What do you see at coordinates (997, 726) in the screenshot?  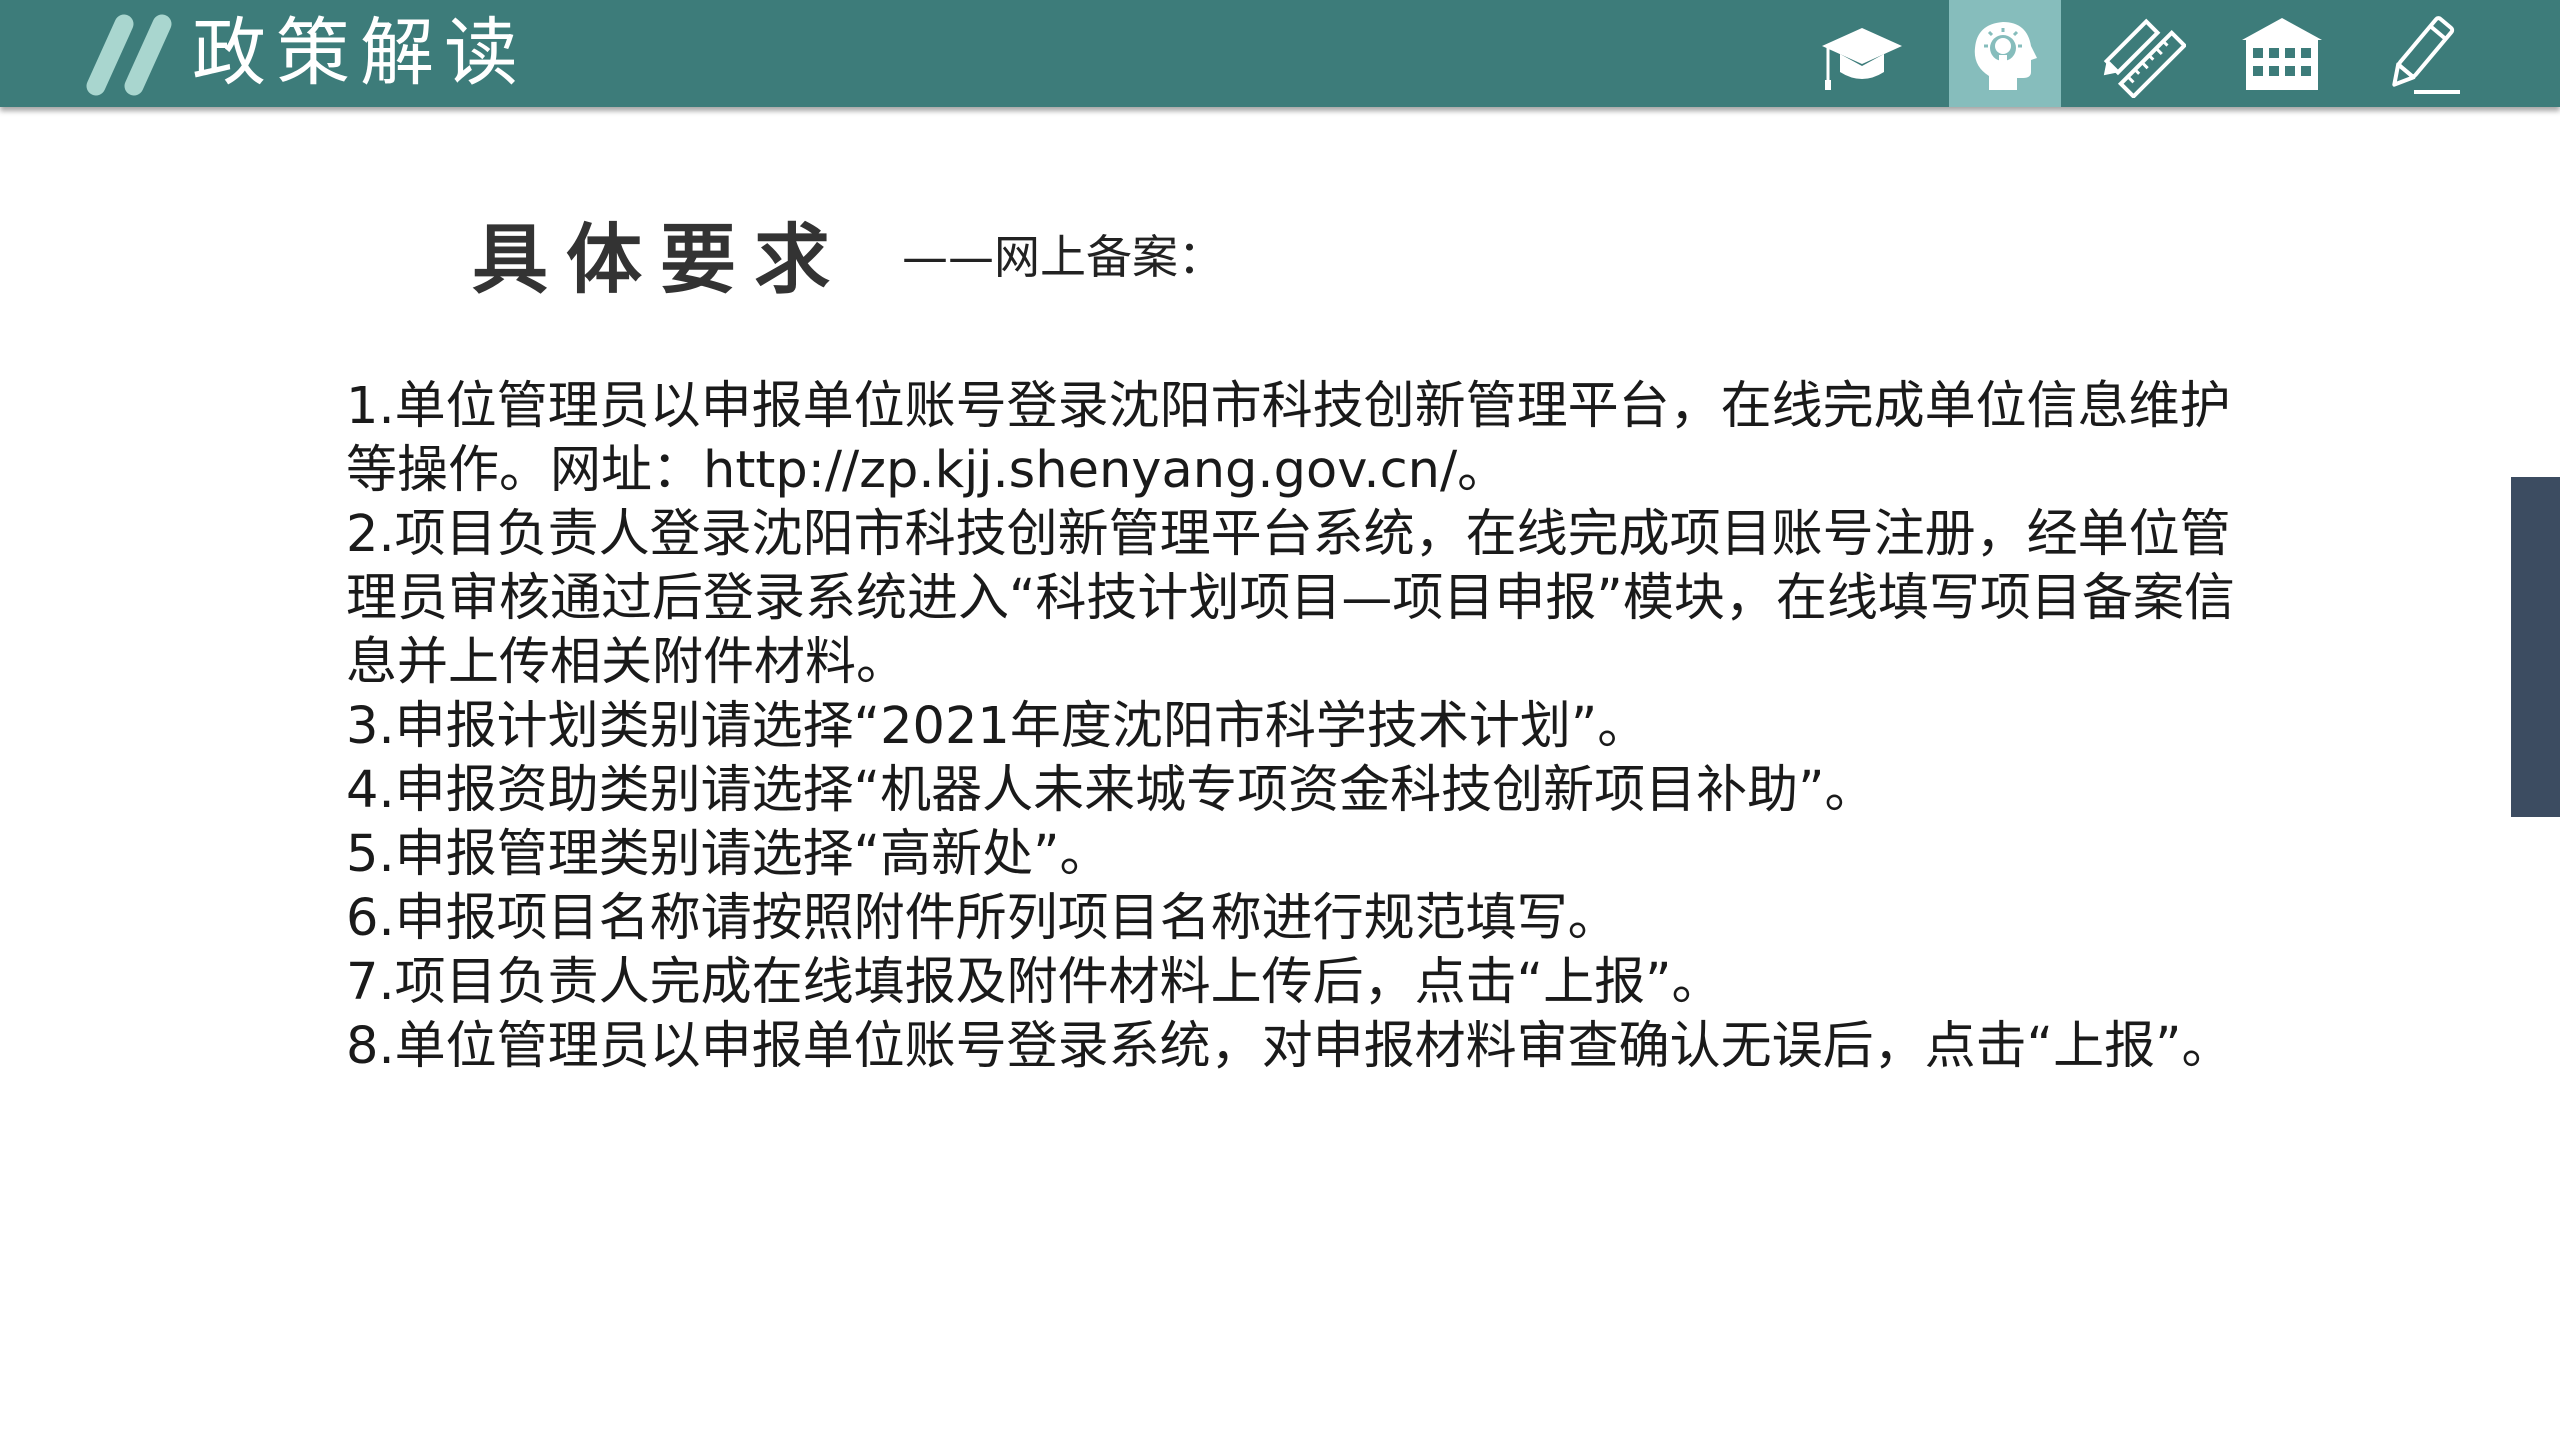 I see `list-item: 3.申报计划类别请选择“2021年度沈阳市科学技术计划”。` at bounding box center [997, 726].